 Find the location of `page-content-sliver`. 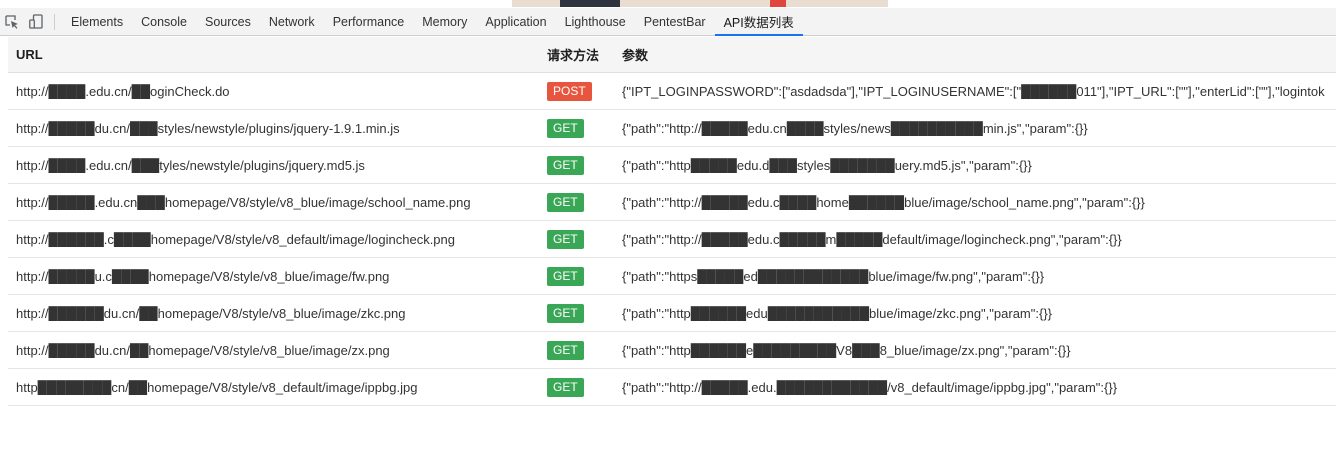

page-content-sliver is located at coordinates (668, 4).